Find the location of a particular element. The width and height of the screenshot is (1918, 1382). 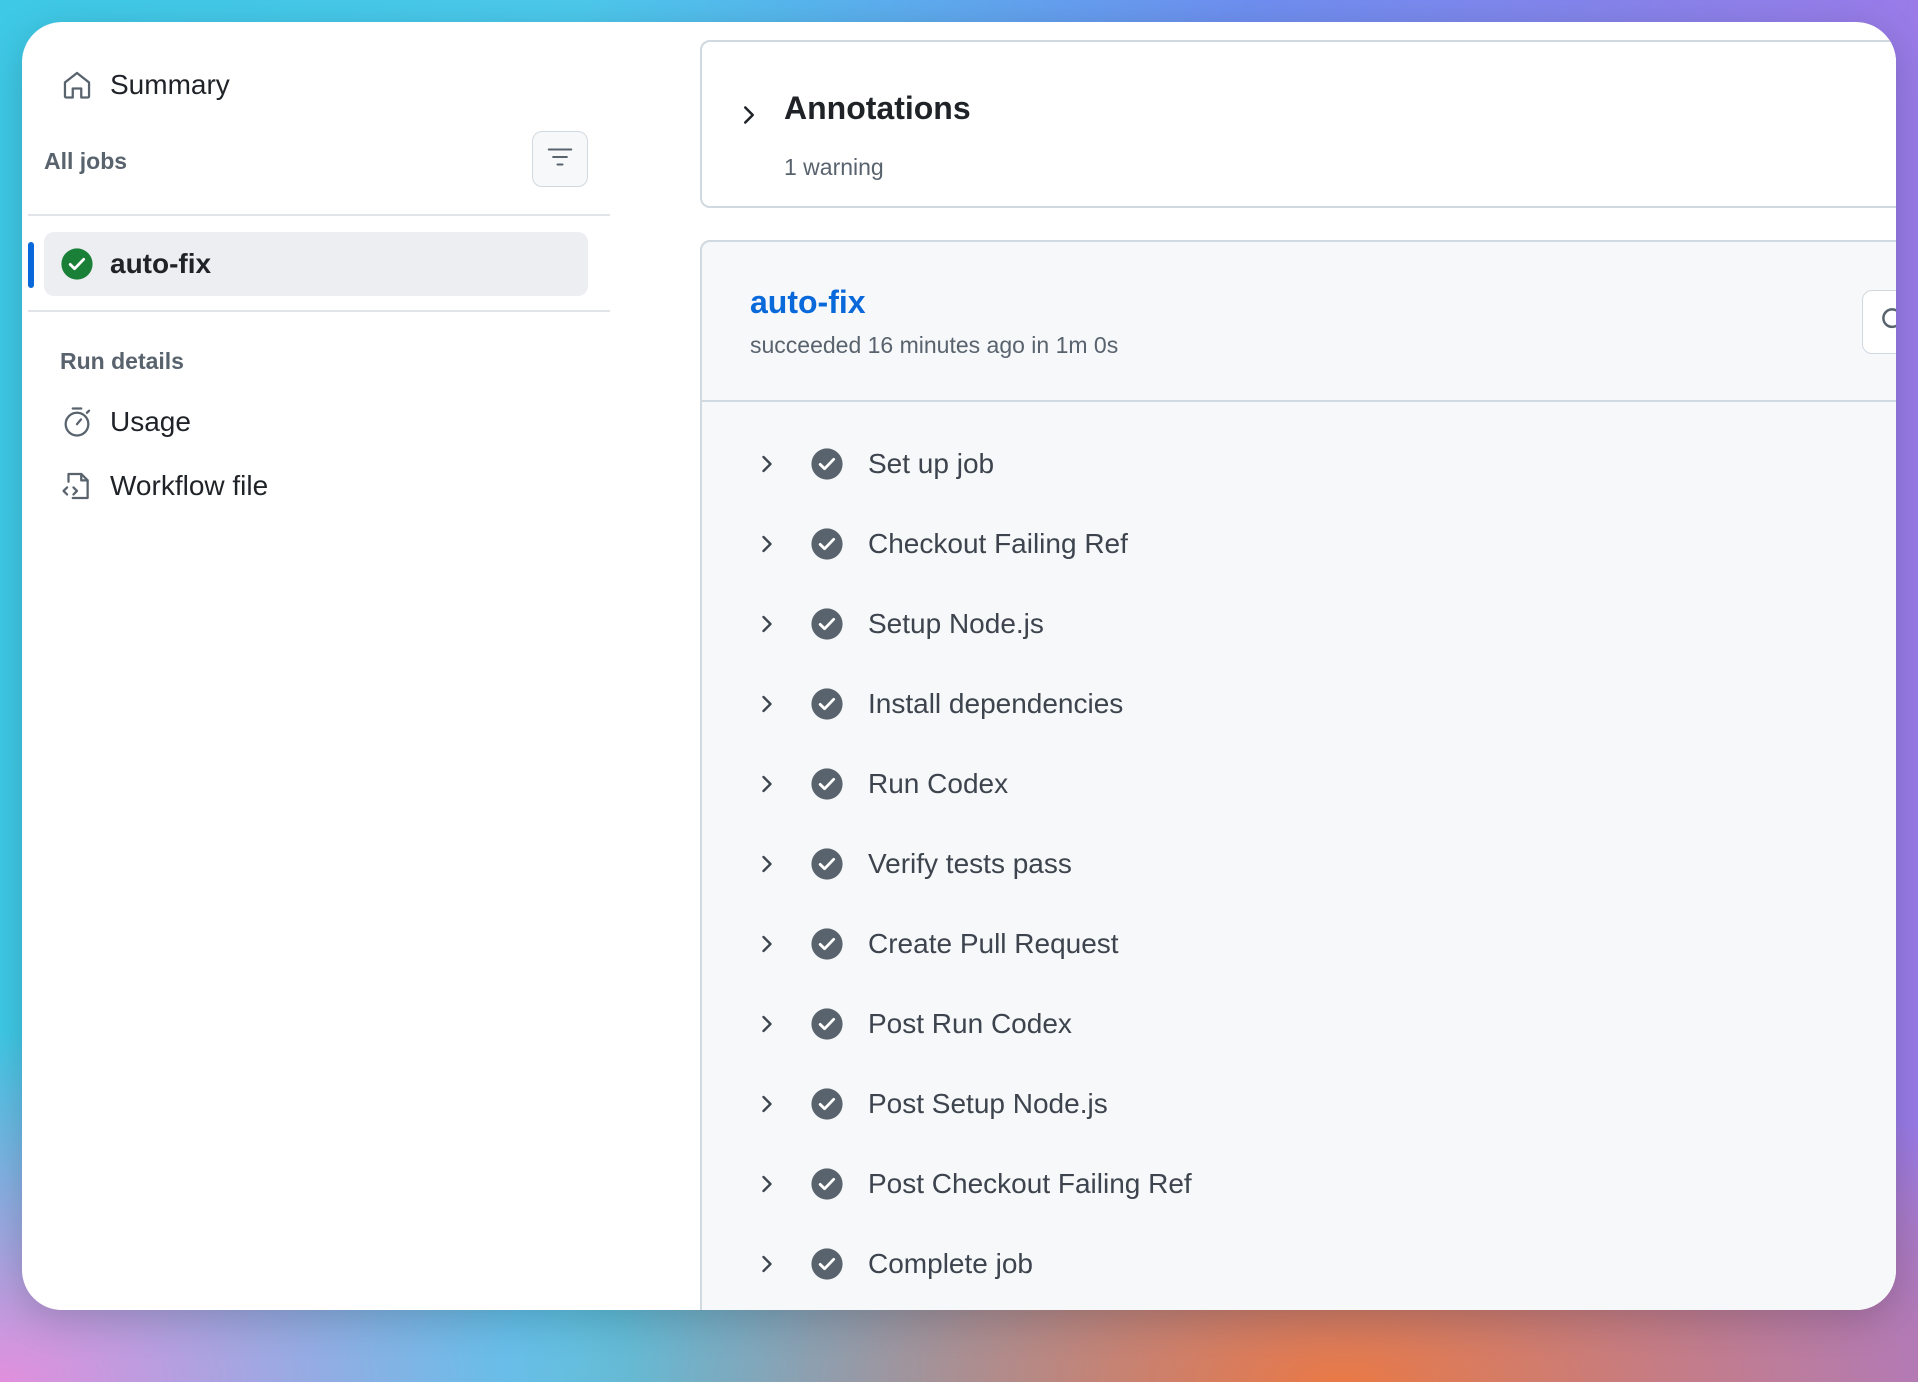

job-step-name: Verify tests pass is located at coordinates (970, 863).